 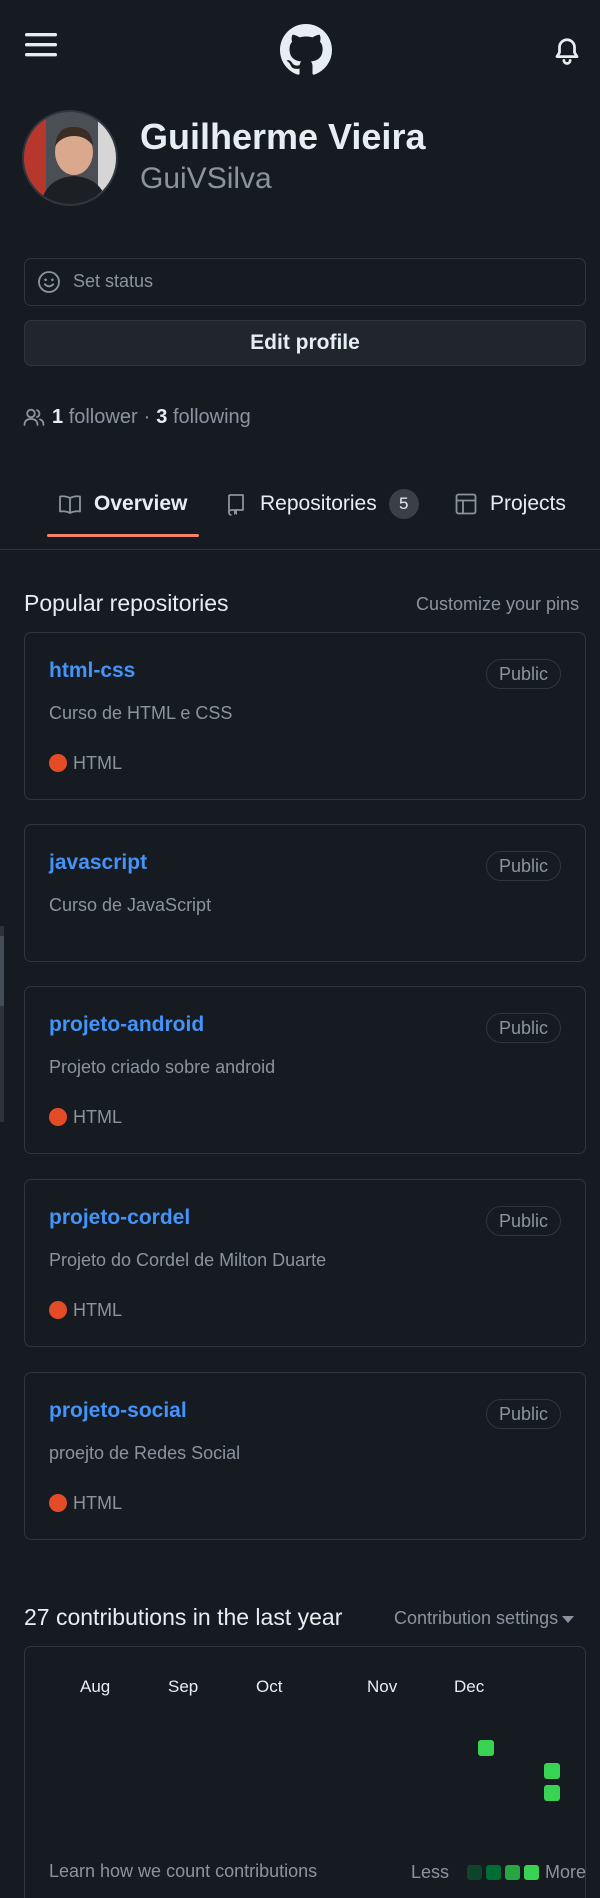 I want to click on tab-projects-label: Projects, so click(x=528, y=503).